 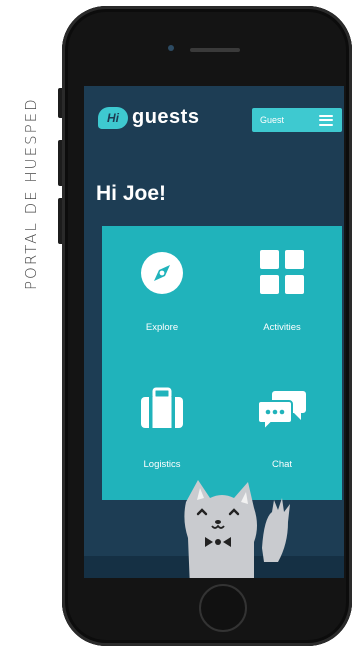 What do you see at coordinates (214, 118) in the screenshot?
I see `app-header: Hi guests Guest` at bounding box center [214, 118].